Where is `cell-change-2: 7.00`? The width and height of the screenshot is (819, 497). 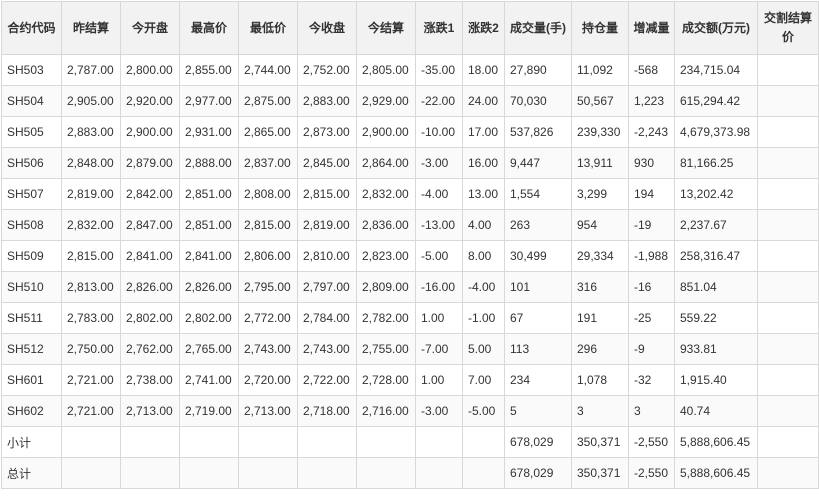 cell-change-2: 7.00 is located at coordinates (483, 380).